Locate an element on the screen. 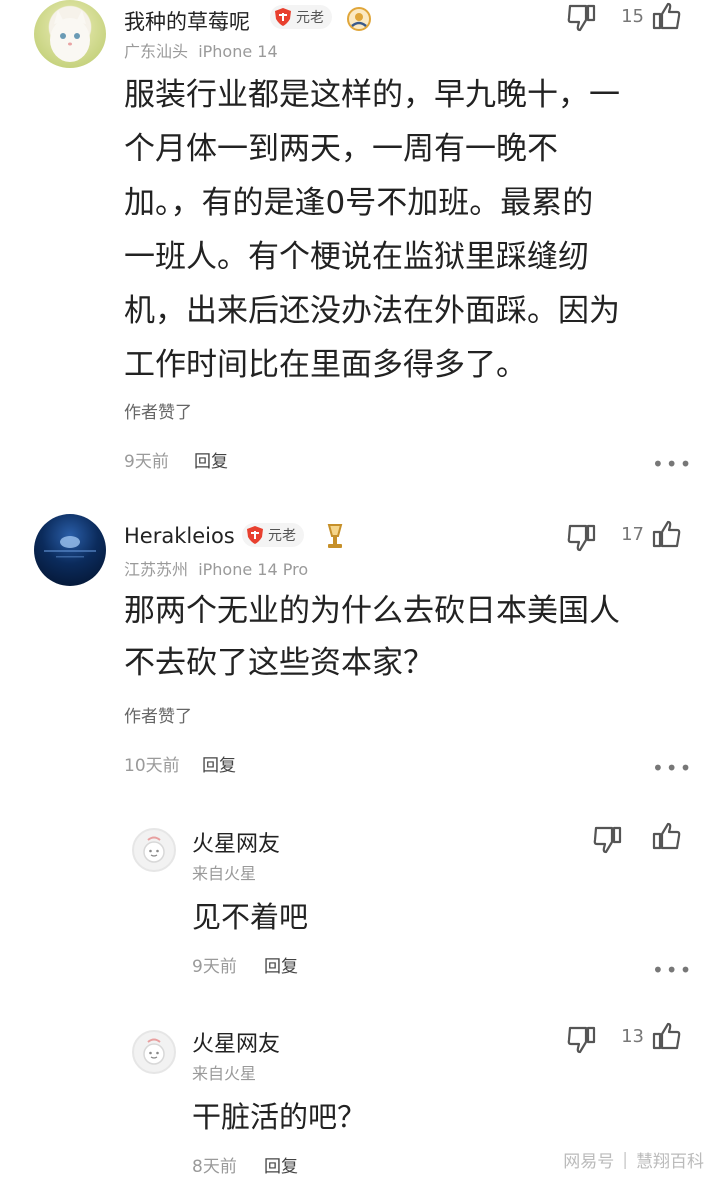 This screenshot has width=720, height=1182. text-line: 不去砍了这些资本家？ is located at coordinates (279, 663).